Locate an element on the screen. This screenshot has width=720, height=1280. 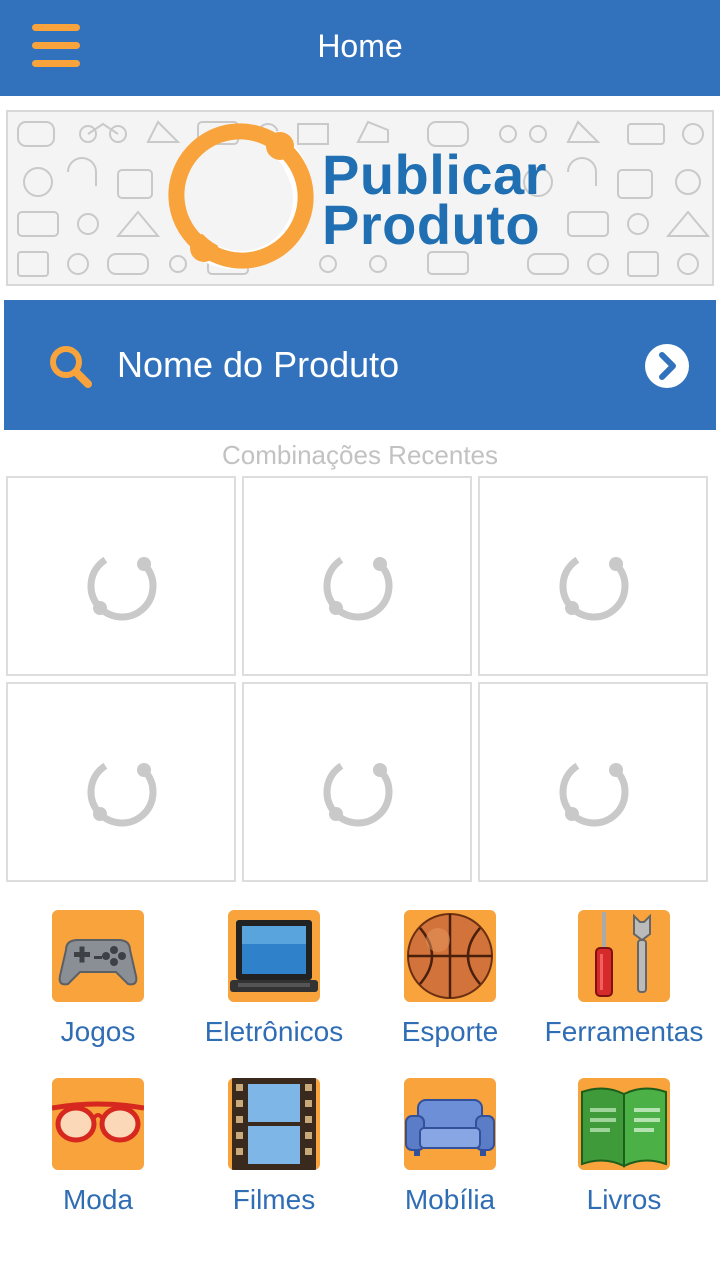
category-jogos: Jogos is located at coordinates (98, 985).